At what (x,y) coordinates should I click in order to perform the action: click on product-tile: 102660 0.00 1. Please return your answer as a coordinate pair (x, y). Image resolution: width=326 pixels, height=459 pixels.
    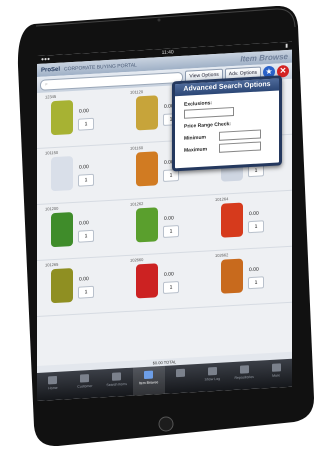
    Looking at the image, I should click on (164, 282).